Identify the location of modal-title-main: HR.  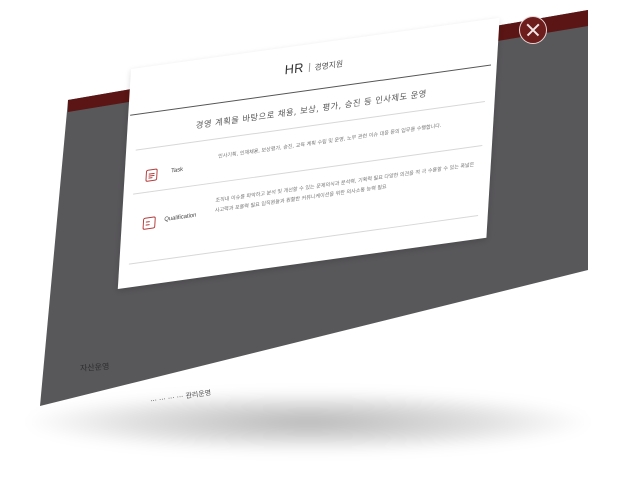
(294, 68).